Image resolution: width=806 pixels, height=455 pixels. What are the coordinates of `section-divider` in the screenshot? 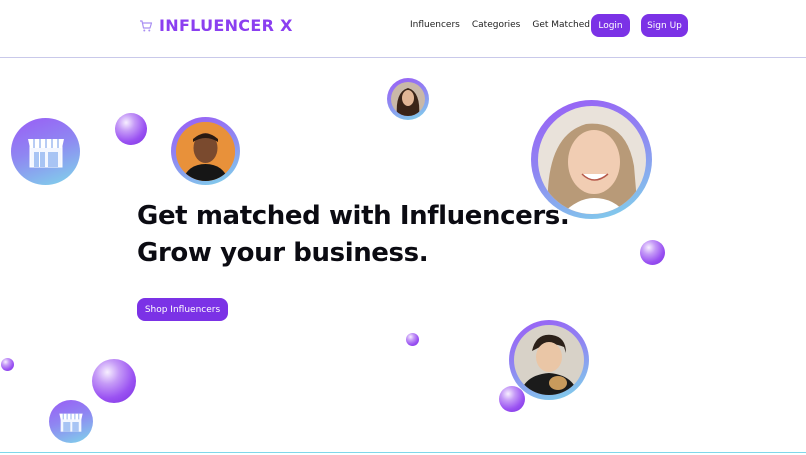 It's located at (403, 452).